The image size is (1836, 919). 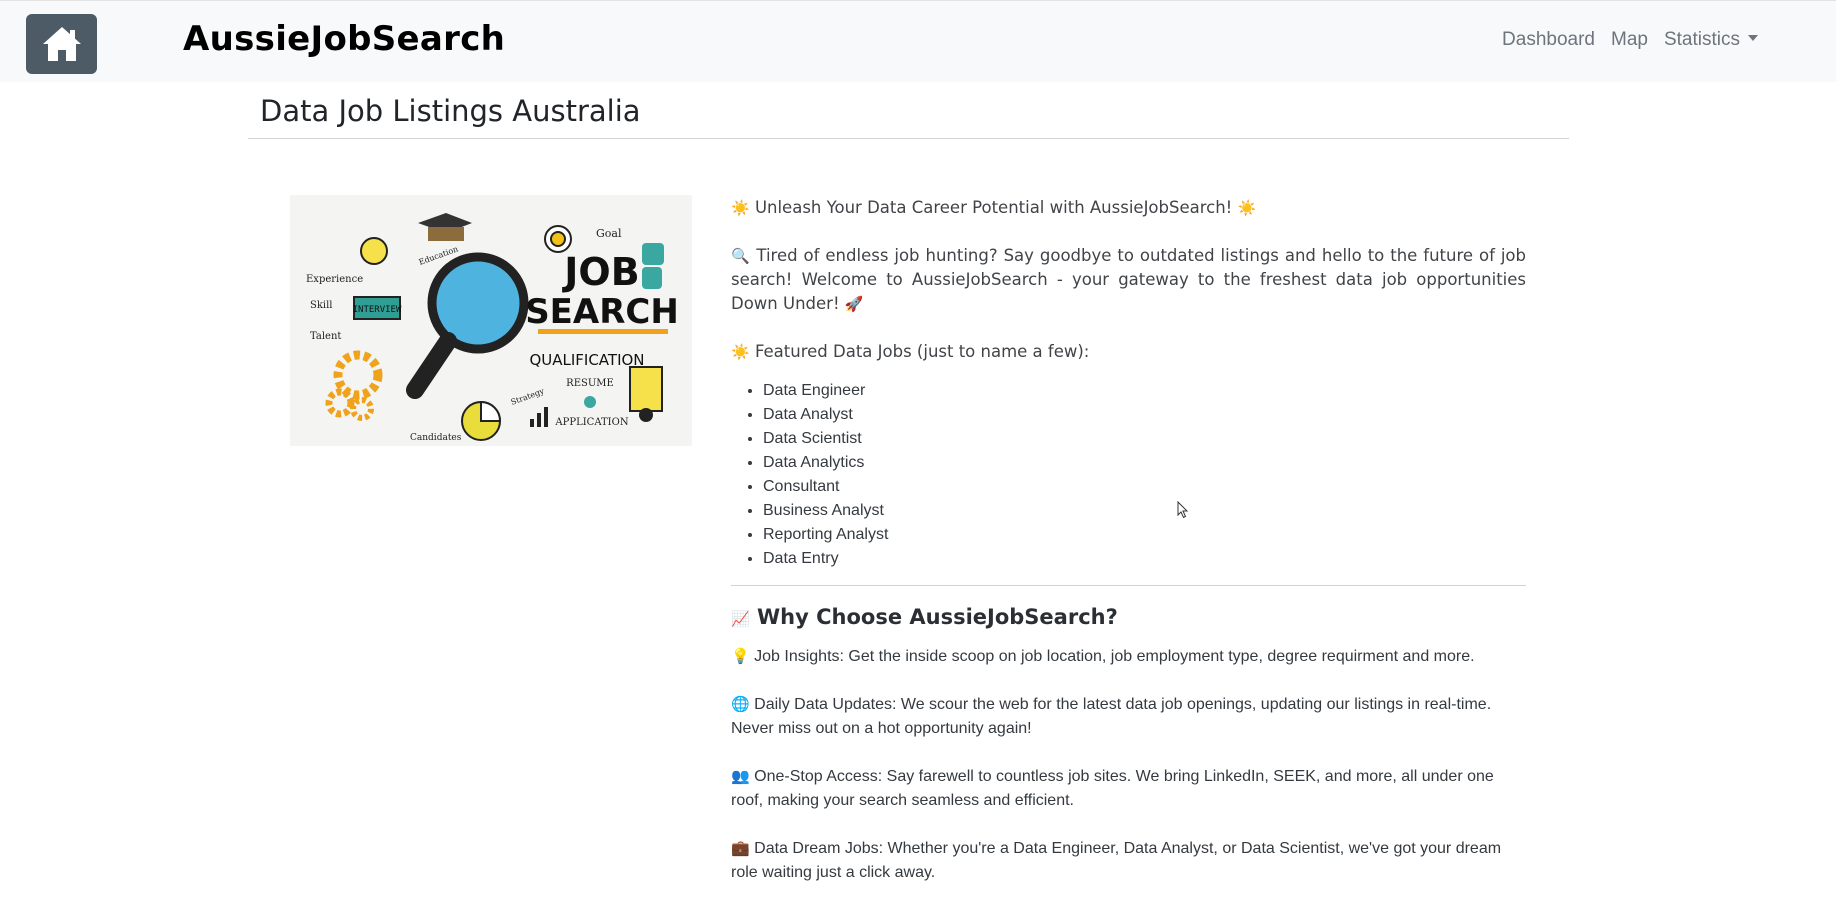 What do you see at coordinates (450, 111) in the screenshot?
I see `page-title: Data Job Listings Australia` at bounding box center [450, 111].